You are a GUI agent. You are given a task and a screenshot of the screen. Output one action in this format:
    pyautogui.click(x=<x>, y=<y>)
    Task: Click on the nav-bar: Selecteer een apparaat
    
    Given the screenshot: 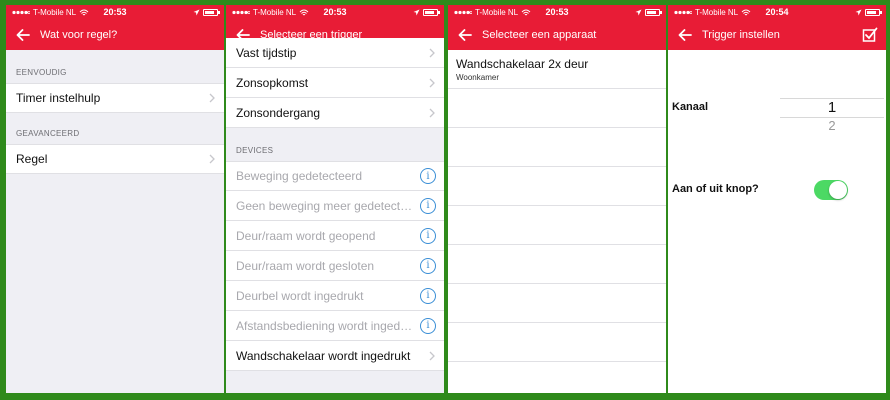 What is the action you would take?
    pyautogui.click(x=557, y=35)
    